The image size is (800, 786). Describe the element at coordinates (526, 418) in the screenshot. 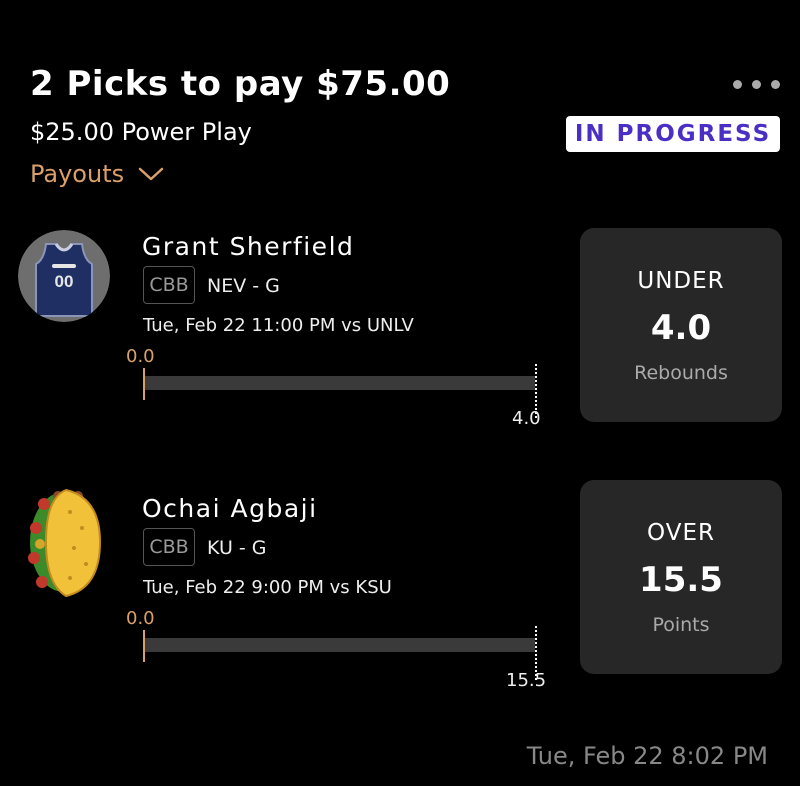

I see `target-value: 4.0` at that location.